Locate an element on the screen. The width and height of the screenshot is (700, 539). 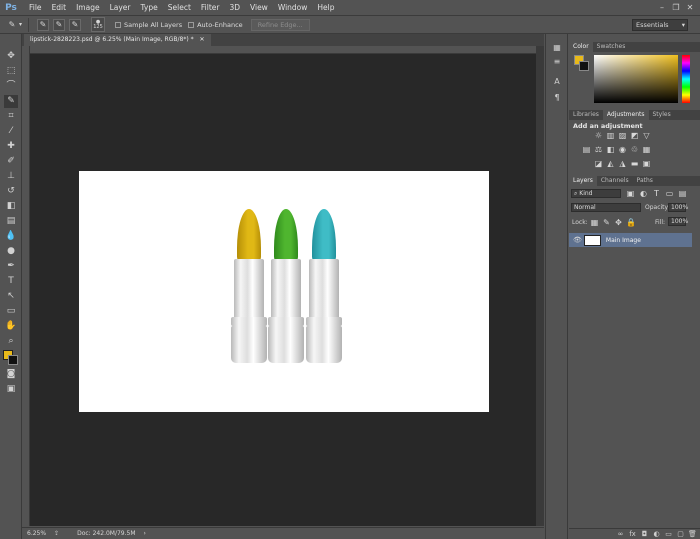
lasso-tool-icon: ⌒ is located at coordinates (11, 86).